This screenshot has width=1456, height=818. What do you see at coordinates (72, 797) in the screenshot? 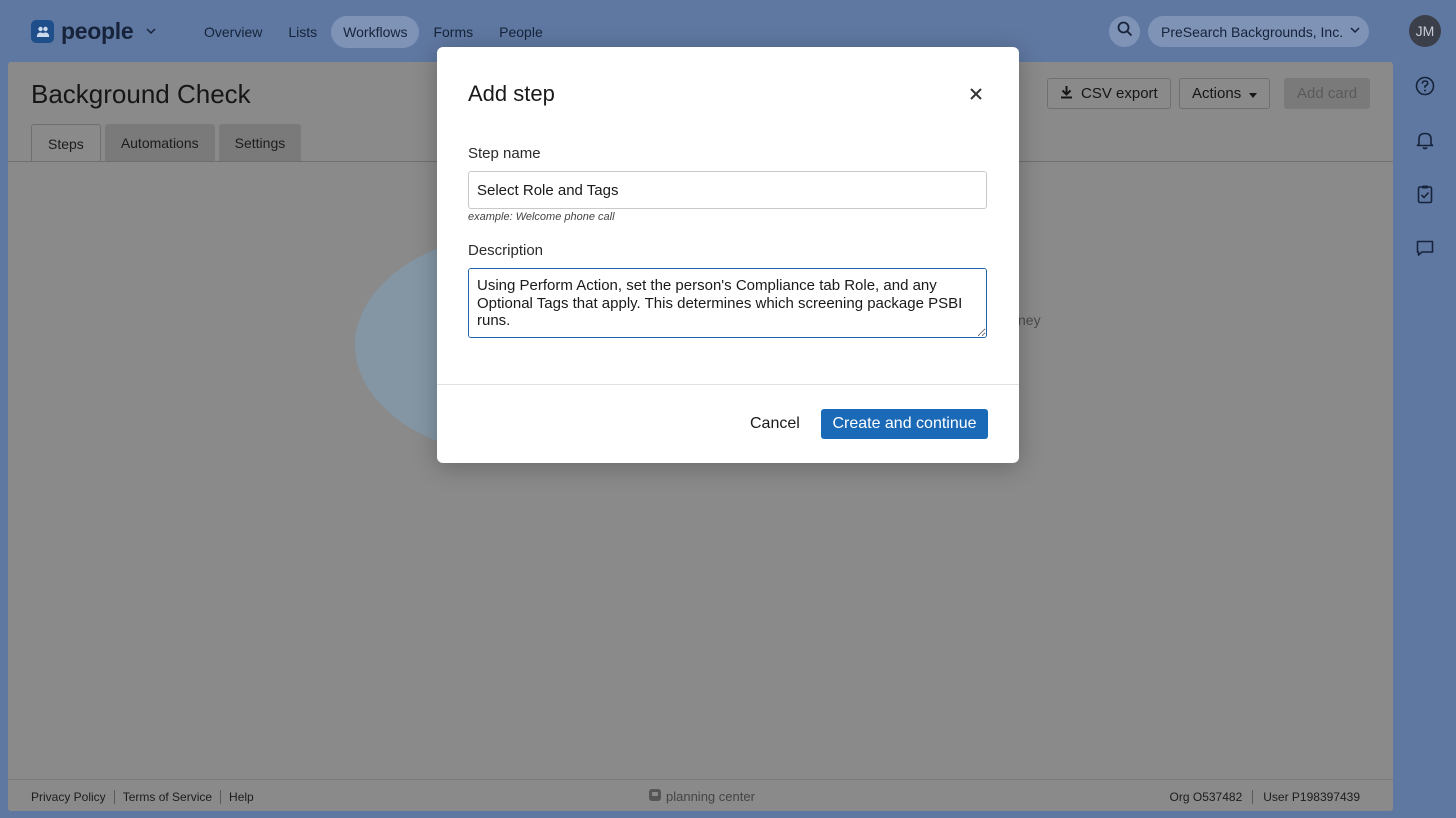
I see `privacy-policy-link: Privacy Policy` at bounding box center [72, 797].